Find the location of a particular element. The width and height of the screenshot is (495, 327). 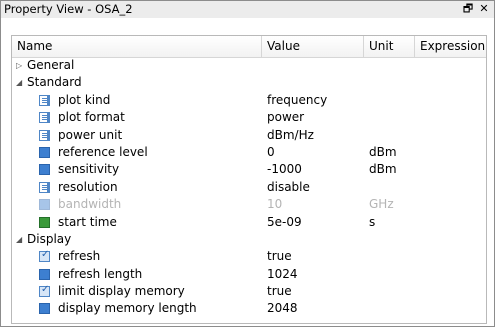

property-value: dBm/Hz is located at coordinates (290, 135).